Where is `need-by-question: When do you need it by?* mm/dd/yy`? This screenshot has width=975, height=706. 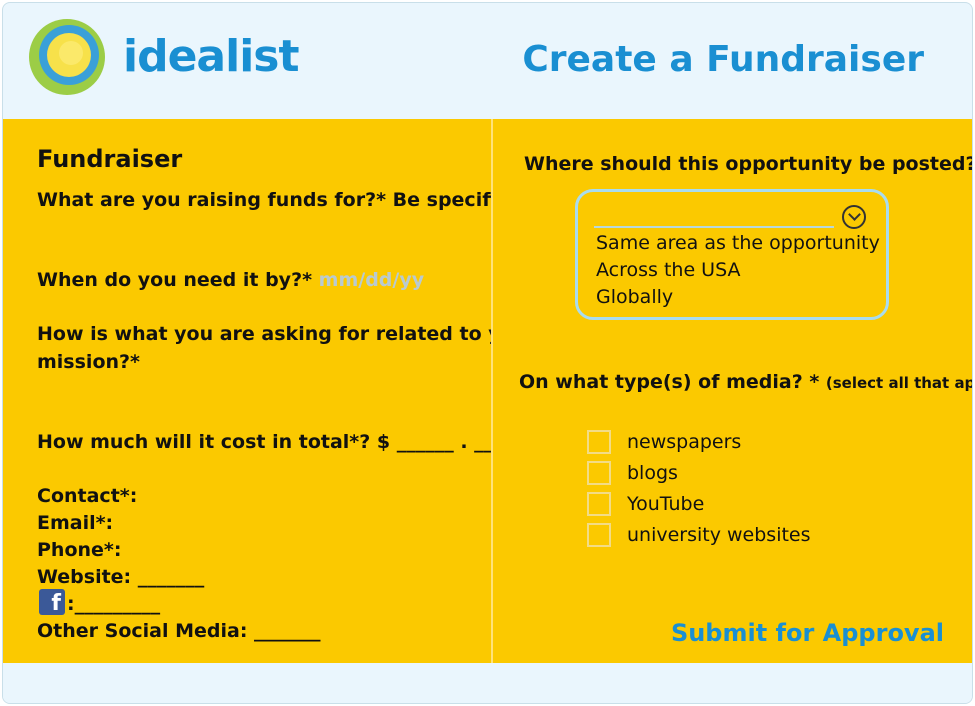
need-by-question: When do you need it by?* mm/dd/yy is located at coordinates (230, 280).